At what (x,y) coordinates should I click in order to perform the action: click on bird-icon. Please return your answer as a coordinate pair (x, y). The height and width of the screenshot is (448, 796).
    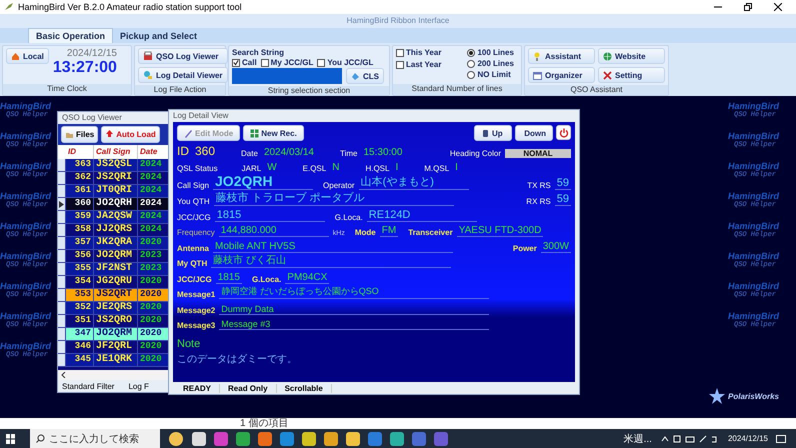
    Looking at the image, I should click on (9, 7).